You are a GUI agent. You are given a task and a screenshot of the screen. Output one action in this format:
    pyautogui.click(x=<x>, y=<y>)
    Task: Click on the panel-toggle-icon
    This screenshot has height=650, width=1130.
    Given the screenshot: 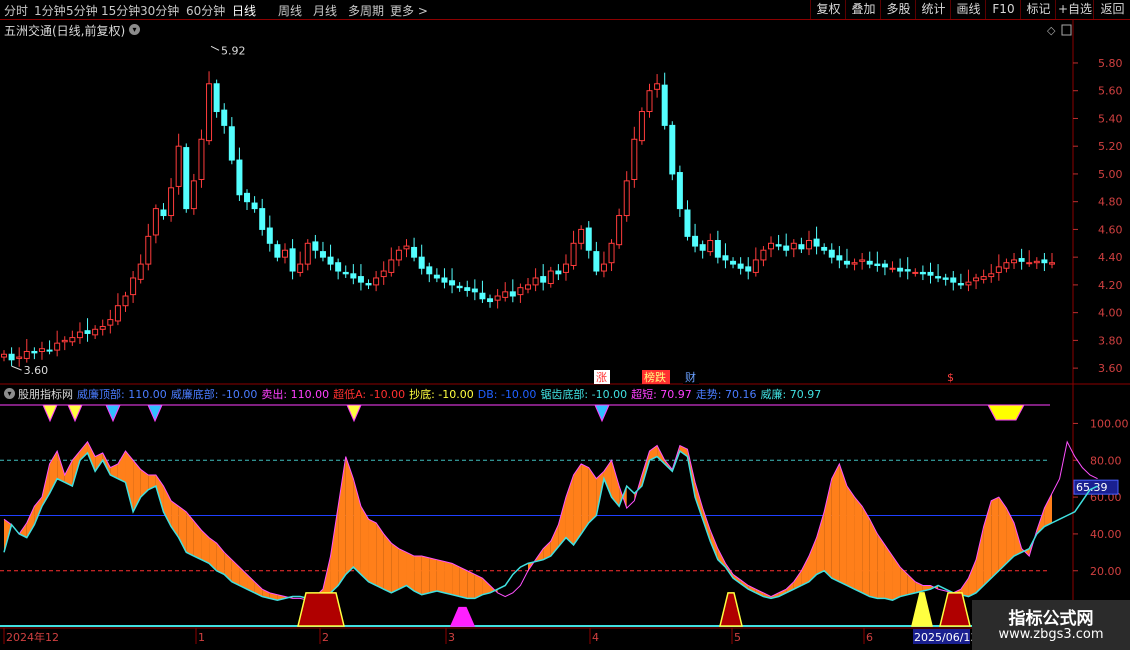 What is the action you would take?
    pyautogui.click(x=1066, y=30)
    